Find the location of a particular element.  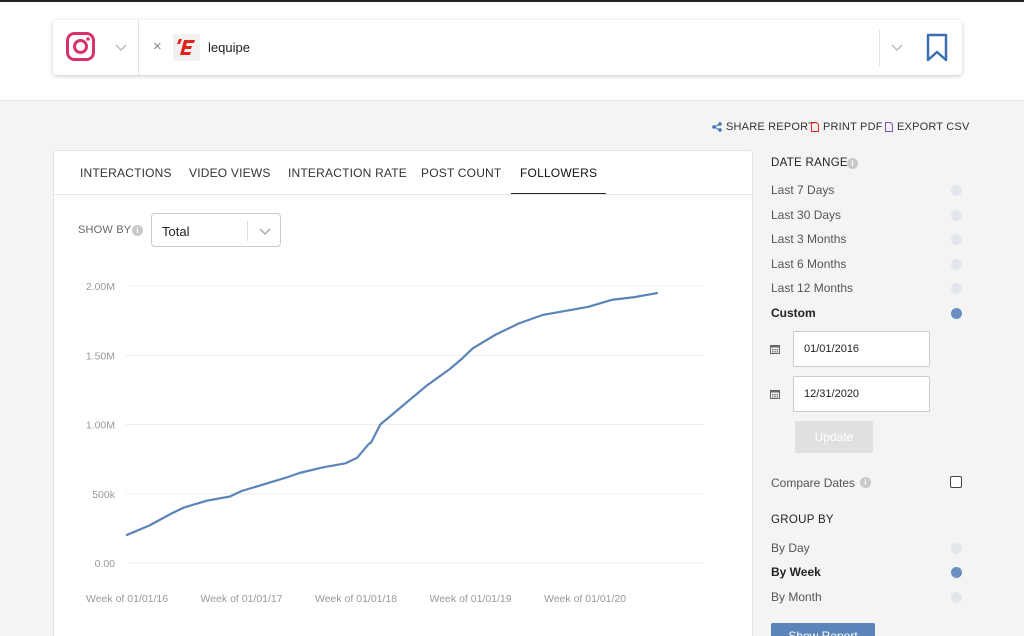

show-report-button: Show Report is located at coordinates (823, 629).